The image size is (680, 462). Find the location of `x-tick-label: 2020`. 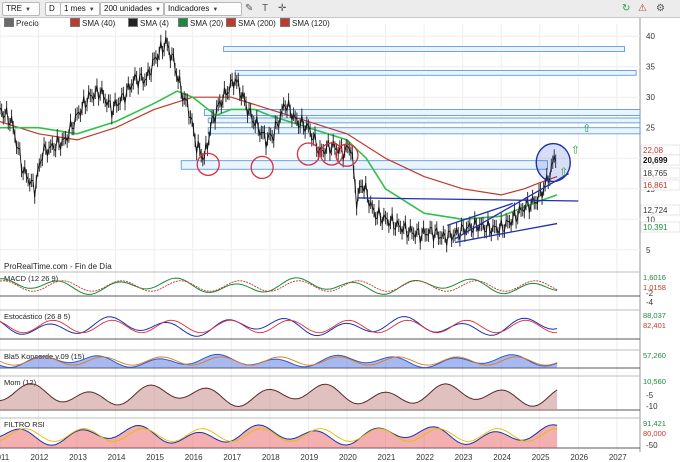

x-tick-label: 2020 is located at coordinates (348, 457).